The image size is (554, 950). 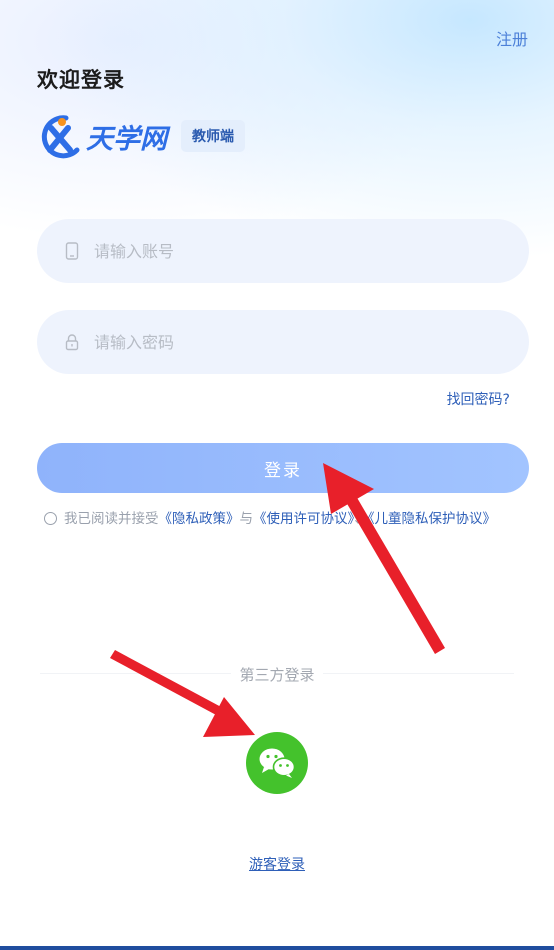 I want to click on bottom-bar, so click(x=277, y=948).